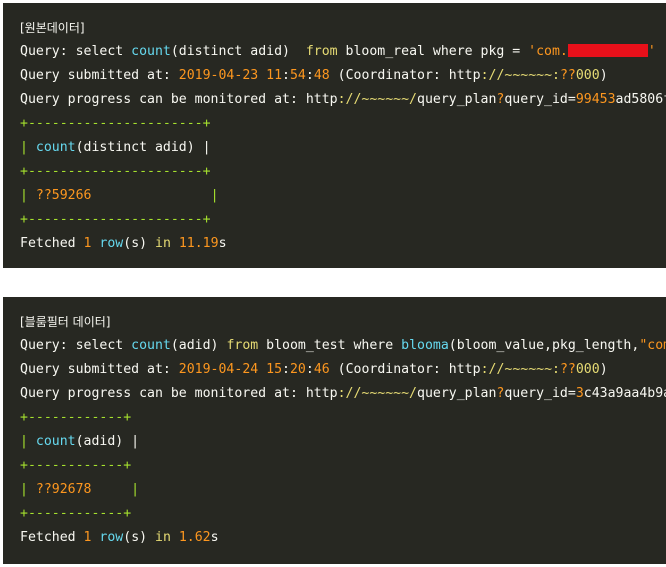  Describe the element at coordinates (115, 147) in the screenshot. I see `table-header-row: | count(distinct adid) |` at that location.